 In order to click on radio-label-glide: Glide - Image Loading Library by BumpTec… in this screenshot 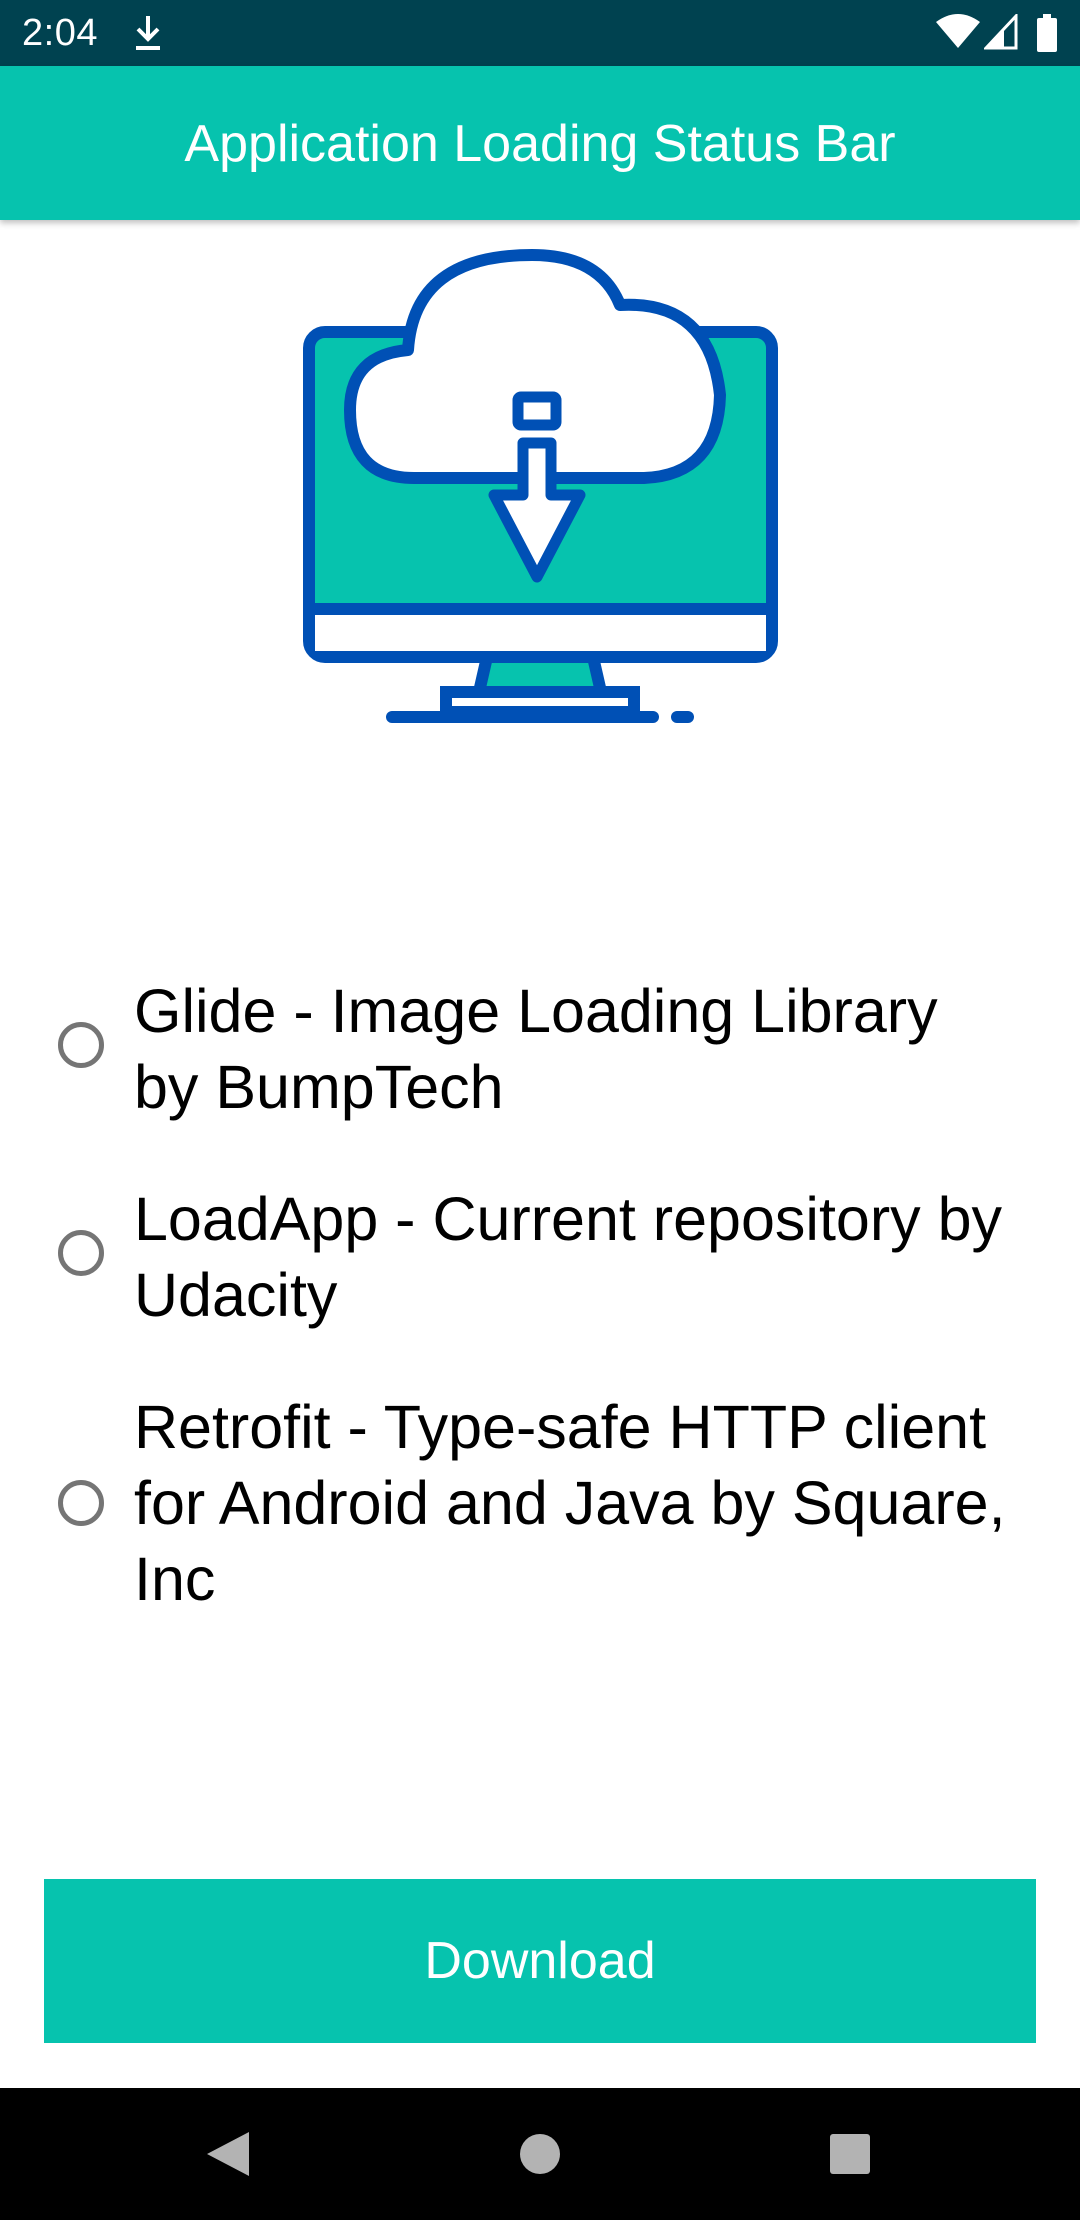, I will do `click(574, 1049)`.